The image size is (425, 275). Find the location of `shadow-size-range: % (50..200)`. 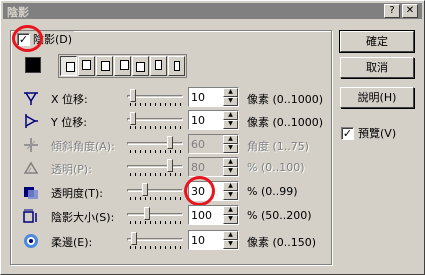

shadow-size-range: % (50..200) is located at coordinates (279, 215).